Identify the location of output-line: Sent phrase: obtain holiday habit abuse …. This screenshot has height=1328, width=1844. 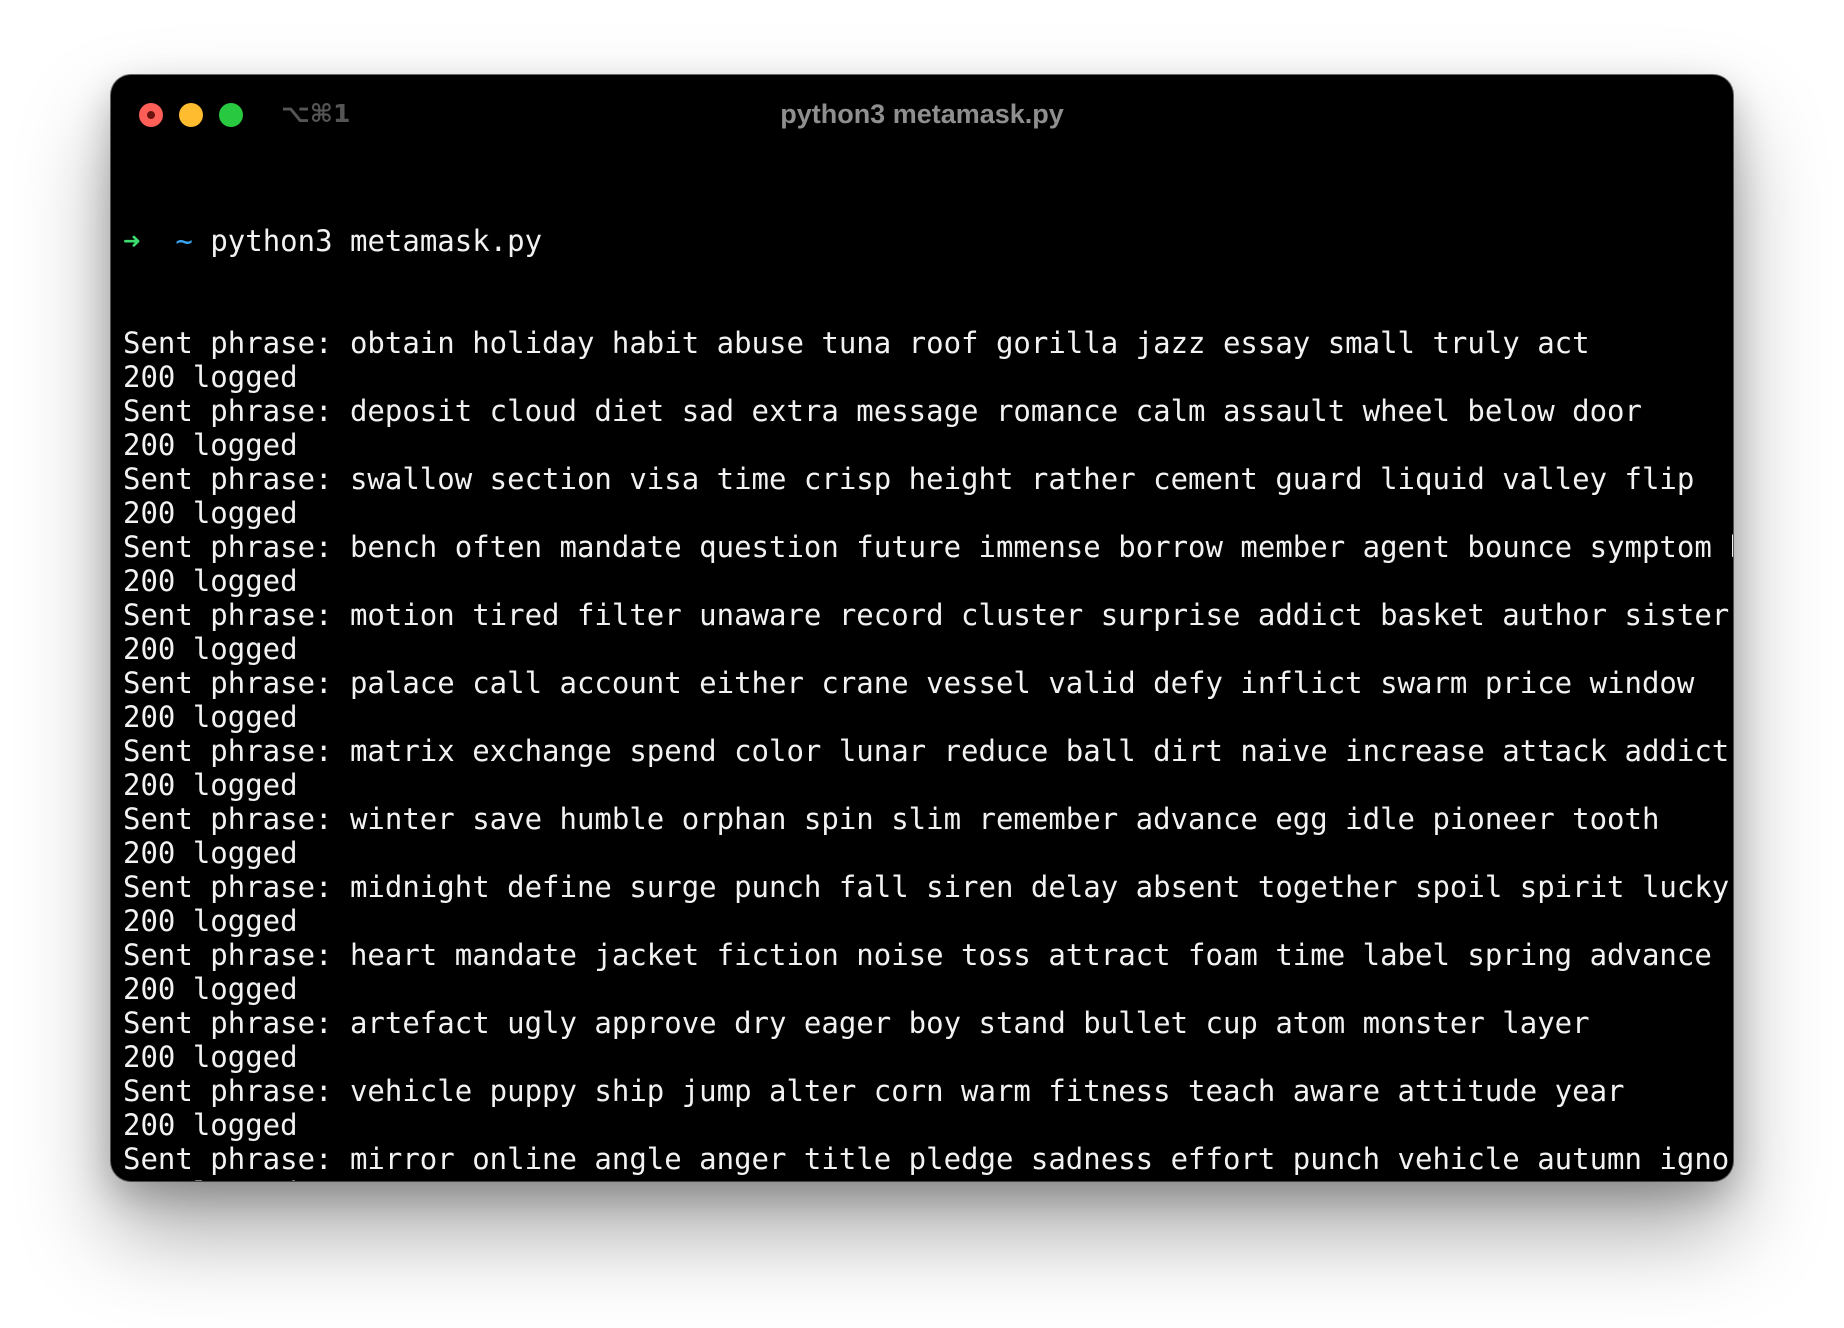
(856, 343).